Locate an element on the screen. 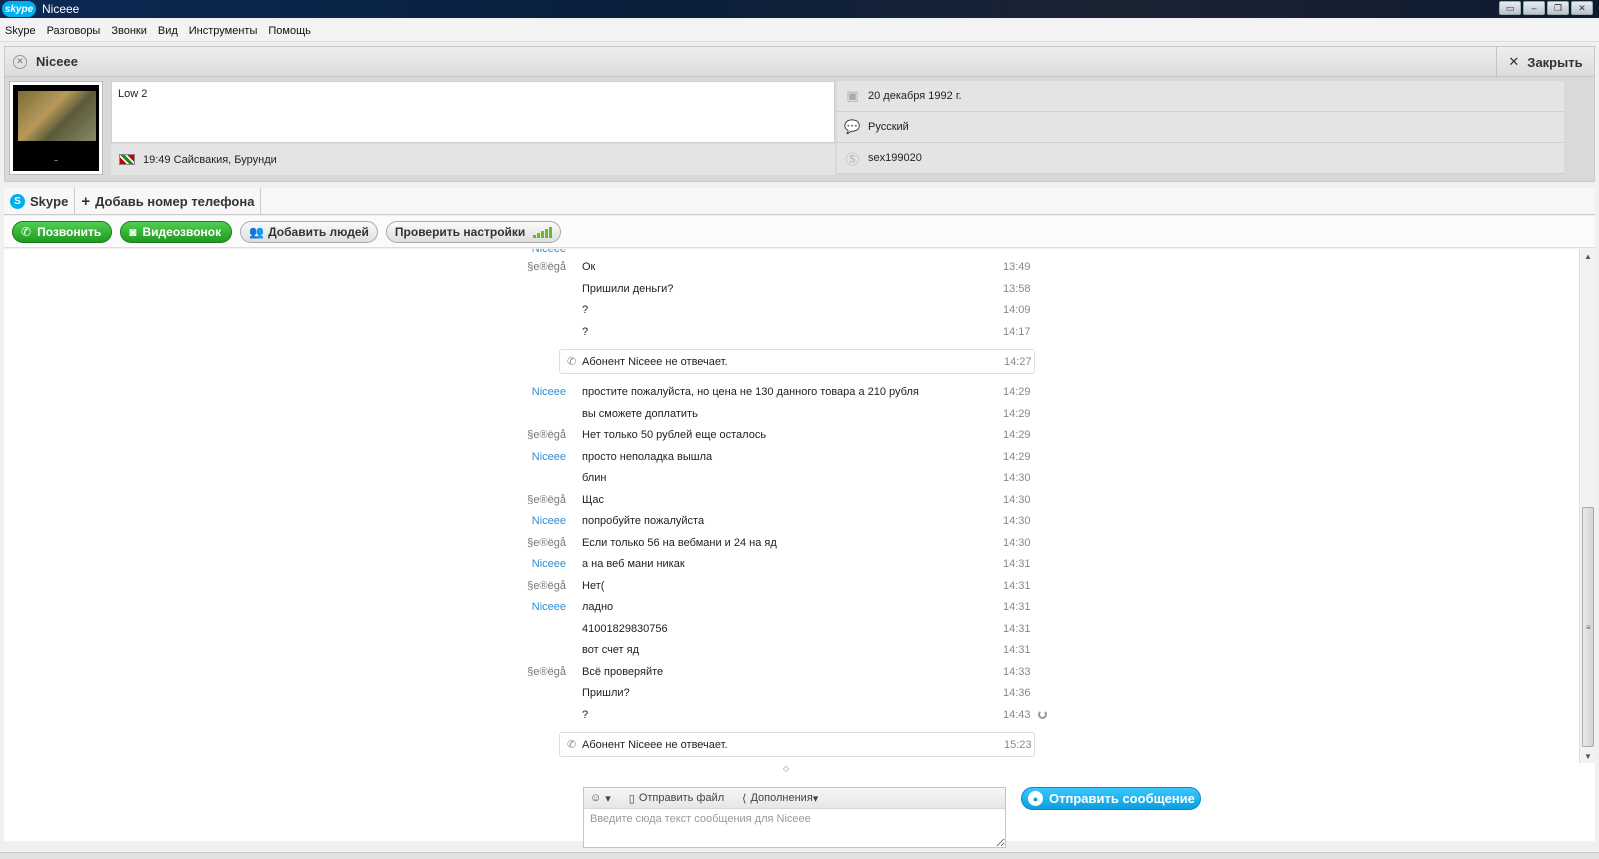 The width and height of the screenshot is (1599, 859). birthday-row: ▣ 20 декабря 1992 г. is located at coordinates (1200, 96).